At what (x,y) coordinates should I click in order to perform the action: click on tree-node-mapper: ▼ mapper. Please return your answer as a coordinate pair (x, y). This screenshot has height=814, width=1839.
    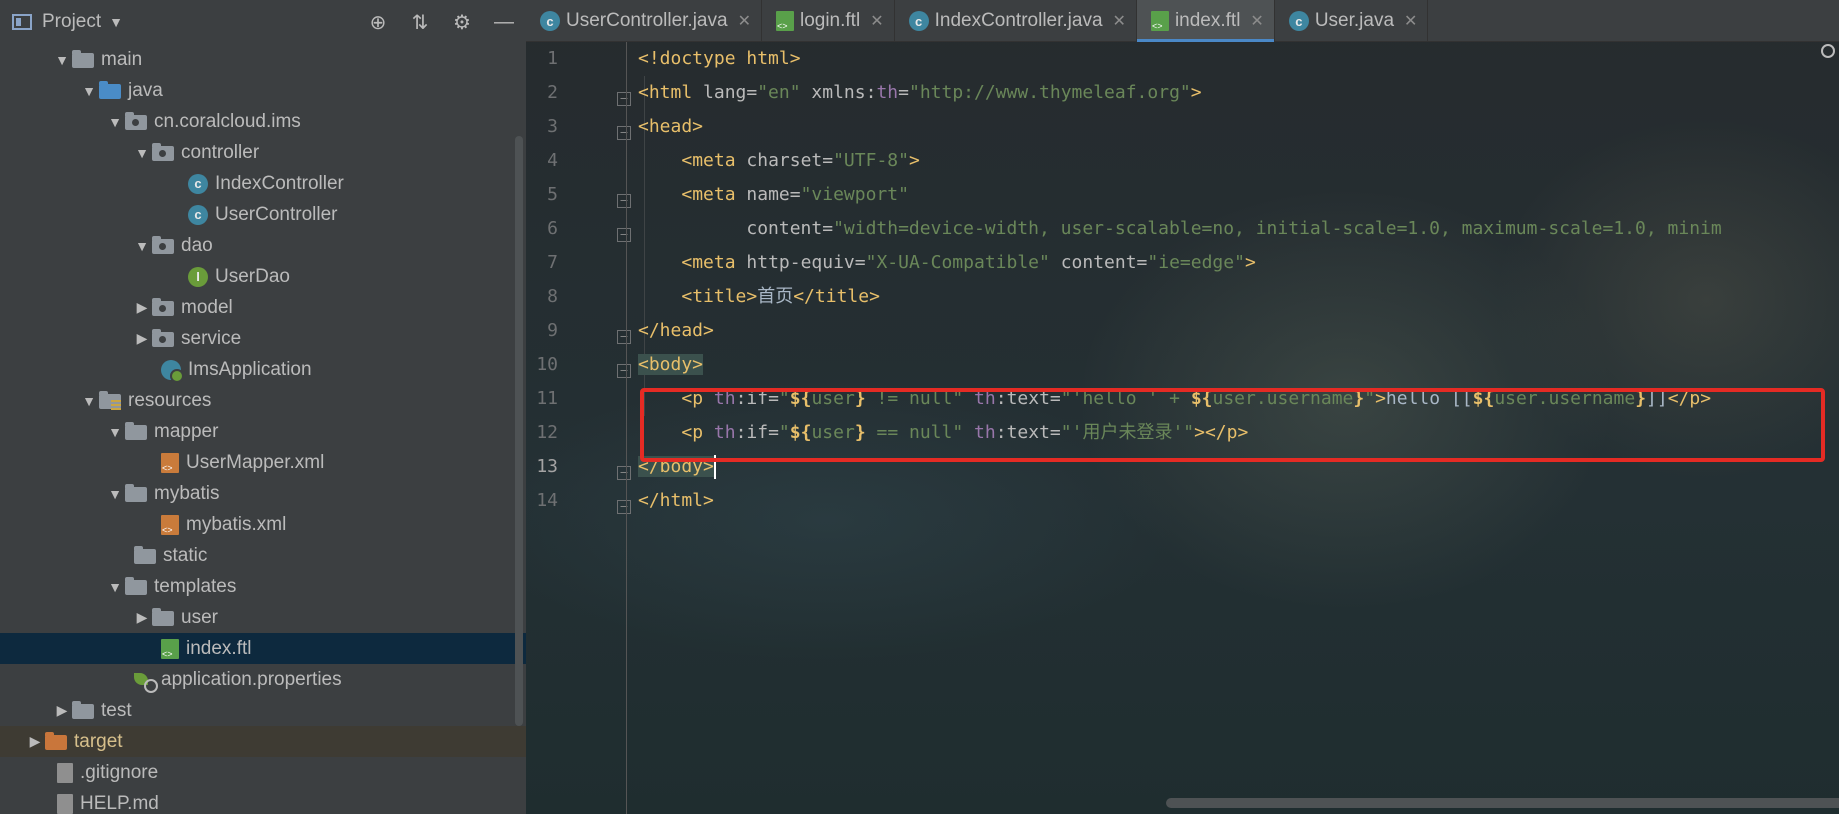
    Looking at the image, I should click on (263, 431).